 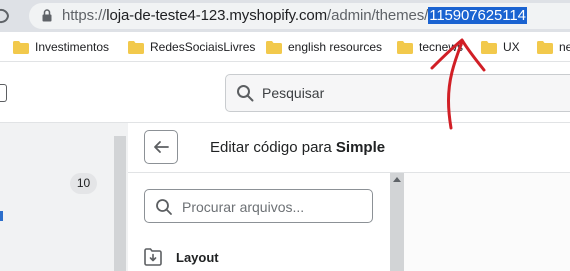 I want to click on folder-label: Layout, so click(x=197, y=257).